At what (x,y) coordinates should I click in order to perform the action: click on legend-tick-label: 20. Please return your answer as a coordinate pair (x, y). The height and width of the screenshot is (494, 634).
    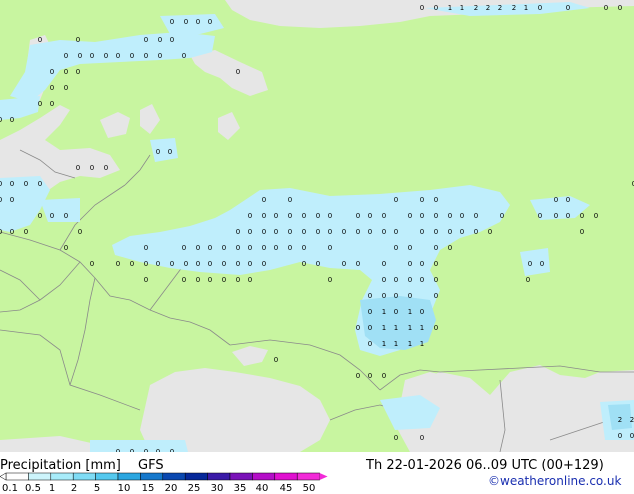
    Looking at the image, I should click on (171, 488).